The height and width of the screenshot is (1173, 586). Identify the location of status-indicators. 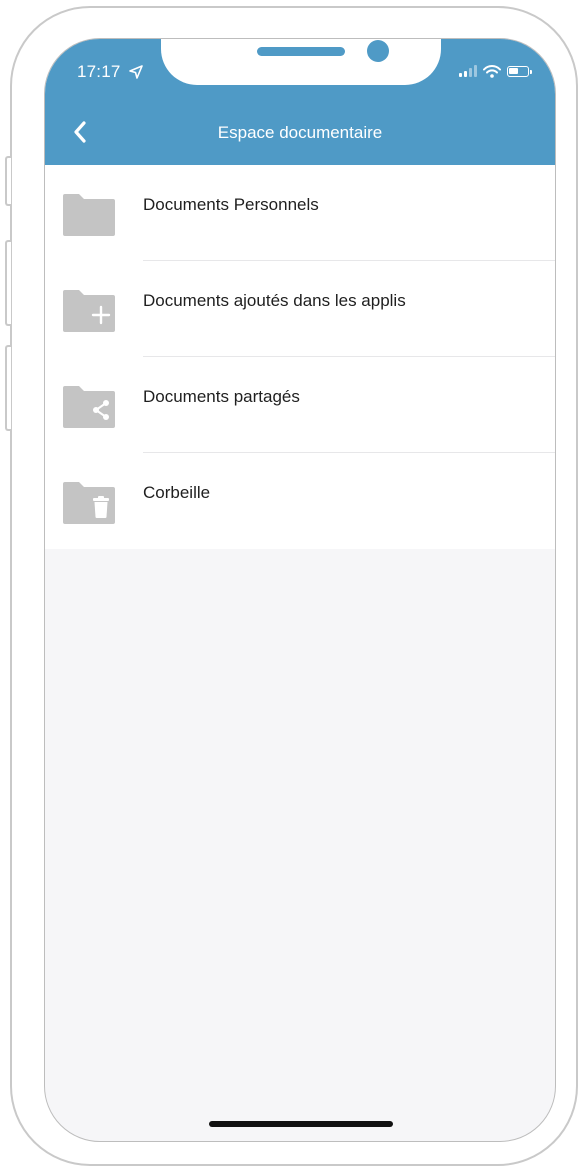
(495, 71).